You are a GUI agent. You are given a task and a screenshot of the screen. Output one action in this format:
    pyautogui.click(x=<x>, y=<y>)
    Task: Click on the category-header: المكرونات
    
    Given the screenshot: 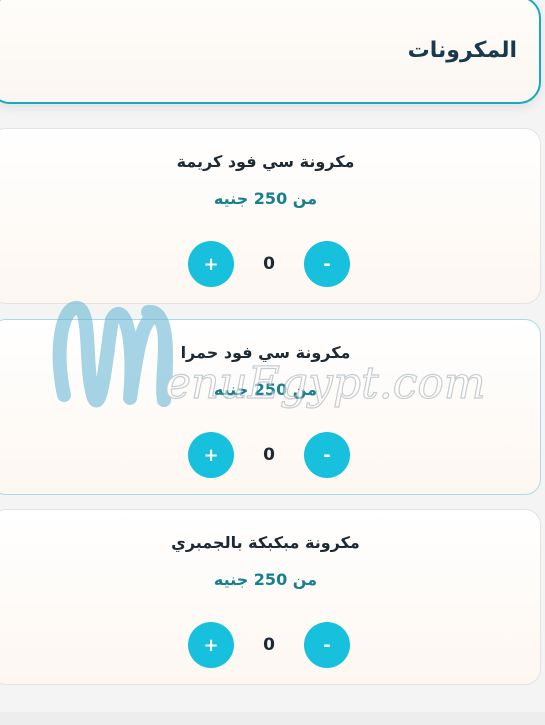 What is the action you would take?
    pyautogui.click(x=270, y=52)
    